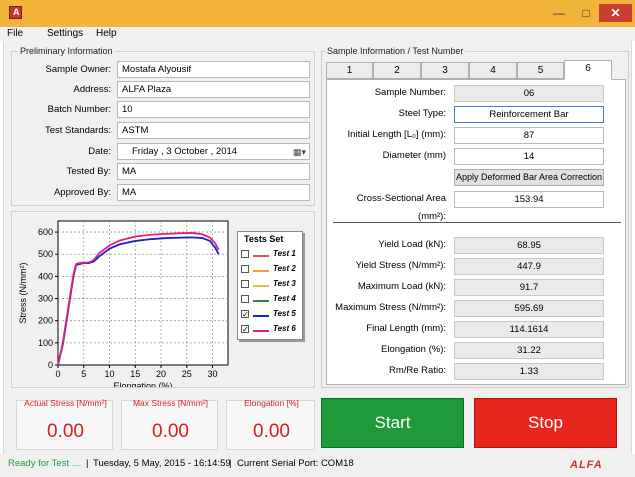 The height and width of the screenshot is (477, 635). Describe the element at coordinates (45, 321) in the screenshot. I see `y-tick-label: 200` at that location.